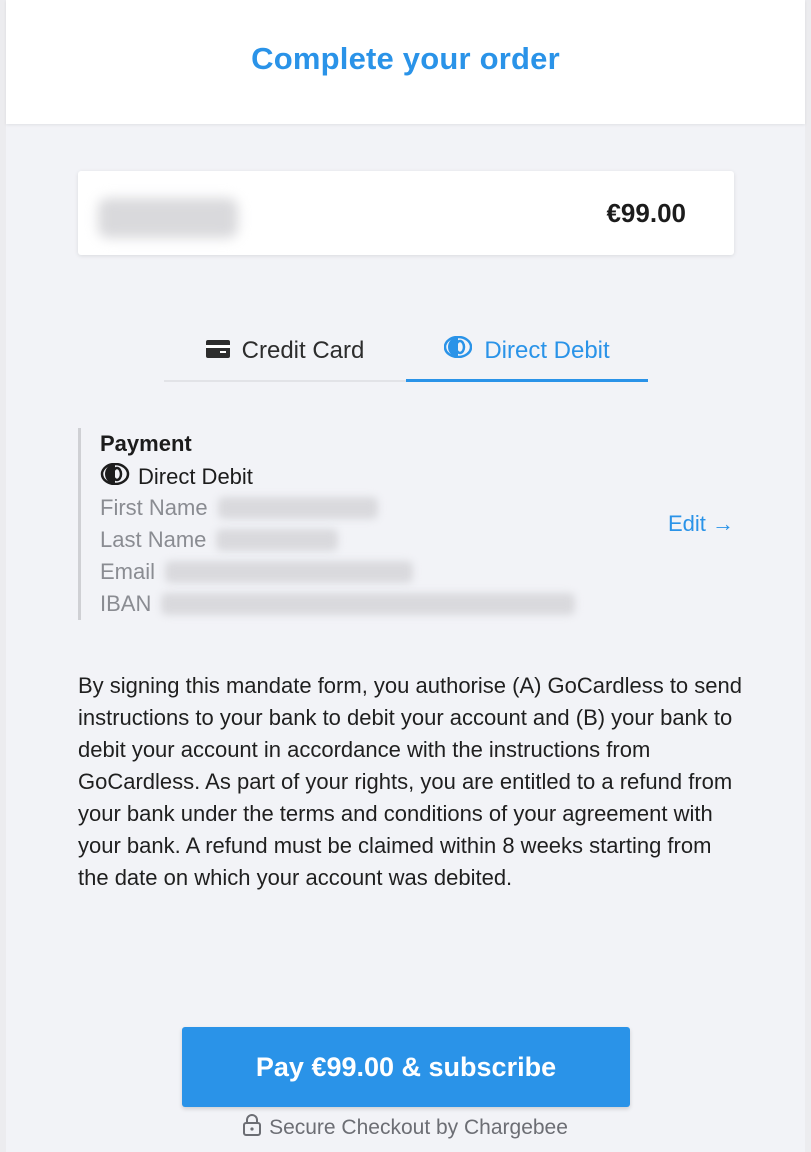 The width and height of the screenshot is (811, 1152). Describe the element at coordinates (547, 350) in the screenshot. I see `tab-direct-debit-label: Direct Debit` at that location.